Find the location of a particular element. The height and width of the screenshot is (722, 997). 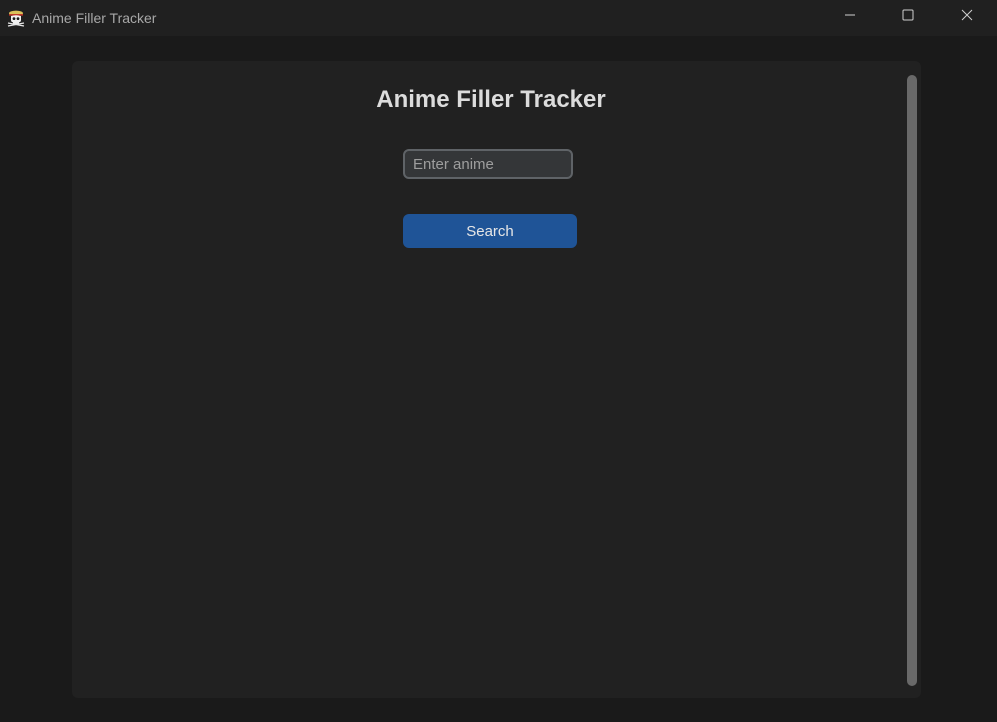

minimize-icon is located at coordinates (850, 17).